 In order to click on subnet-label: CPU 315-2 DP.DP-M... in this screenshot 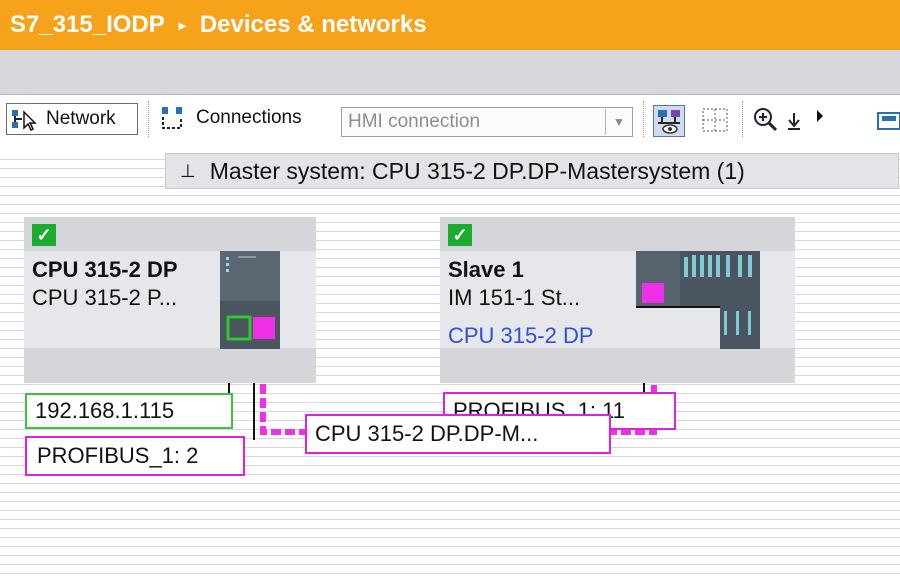, I will do `click(458, 434)`.